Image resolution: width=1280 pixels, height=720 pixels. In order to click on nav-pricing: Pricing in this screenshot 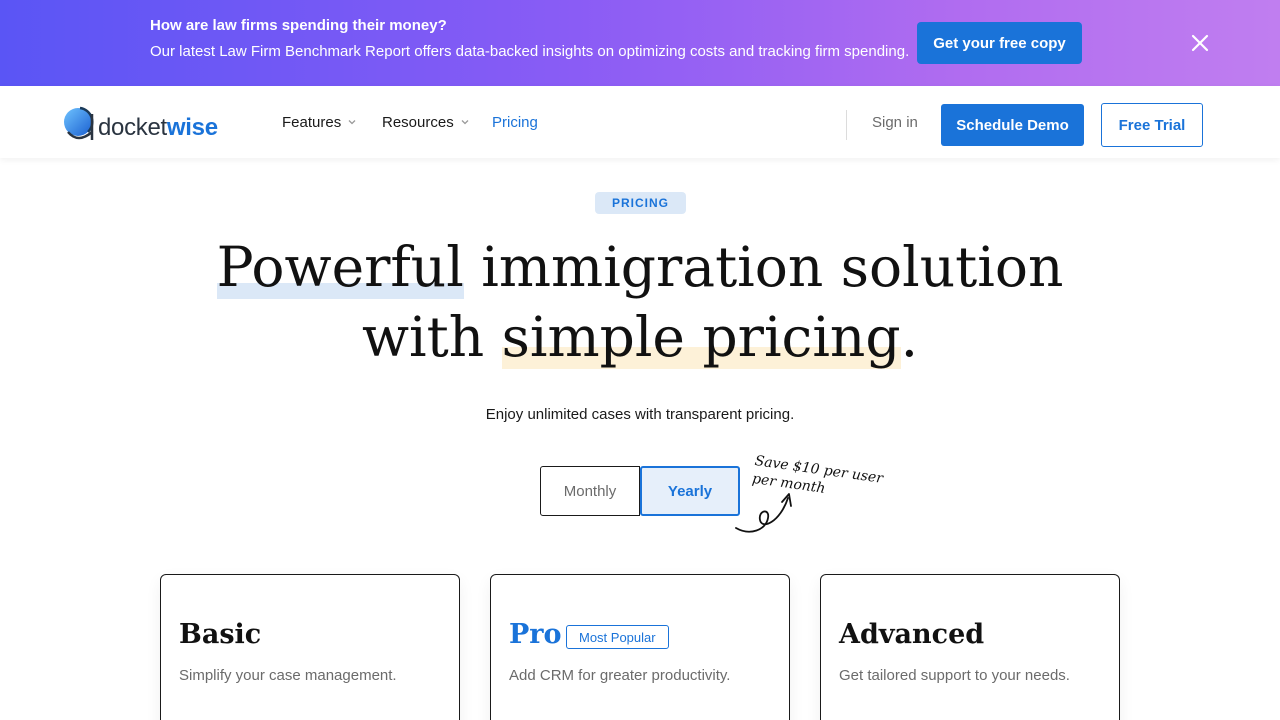, I will do `click(515, 122)`.